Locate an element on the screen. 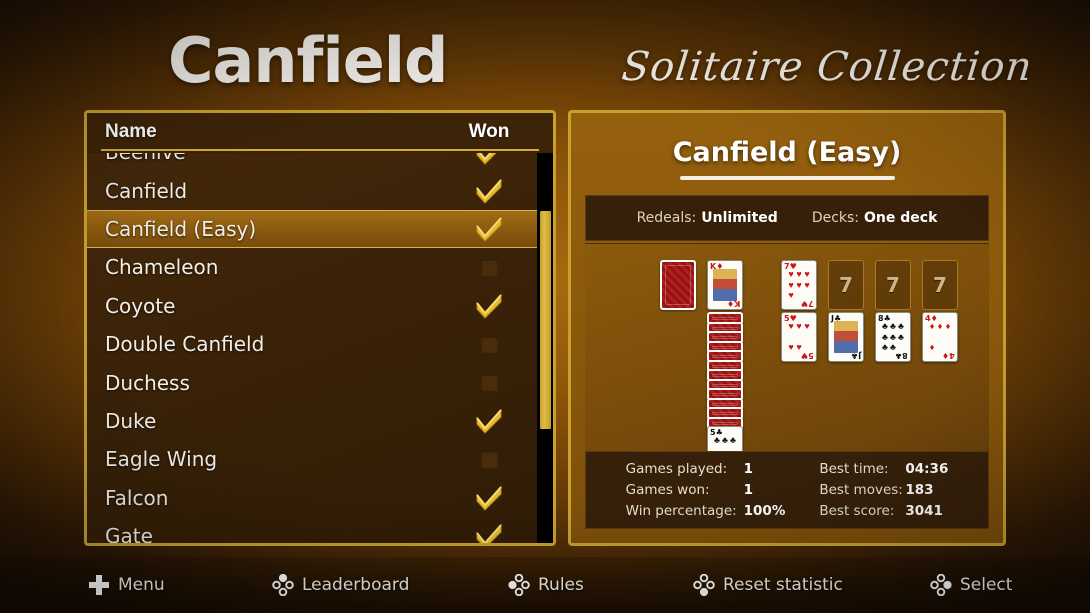 The height and width of the screenshot is (613, 1090). list-item-label: Duke is located at coordinates (131, 420).